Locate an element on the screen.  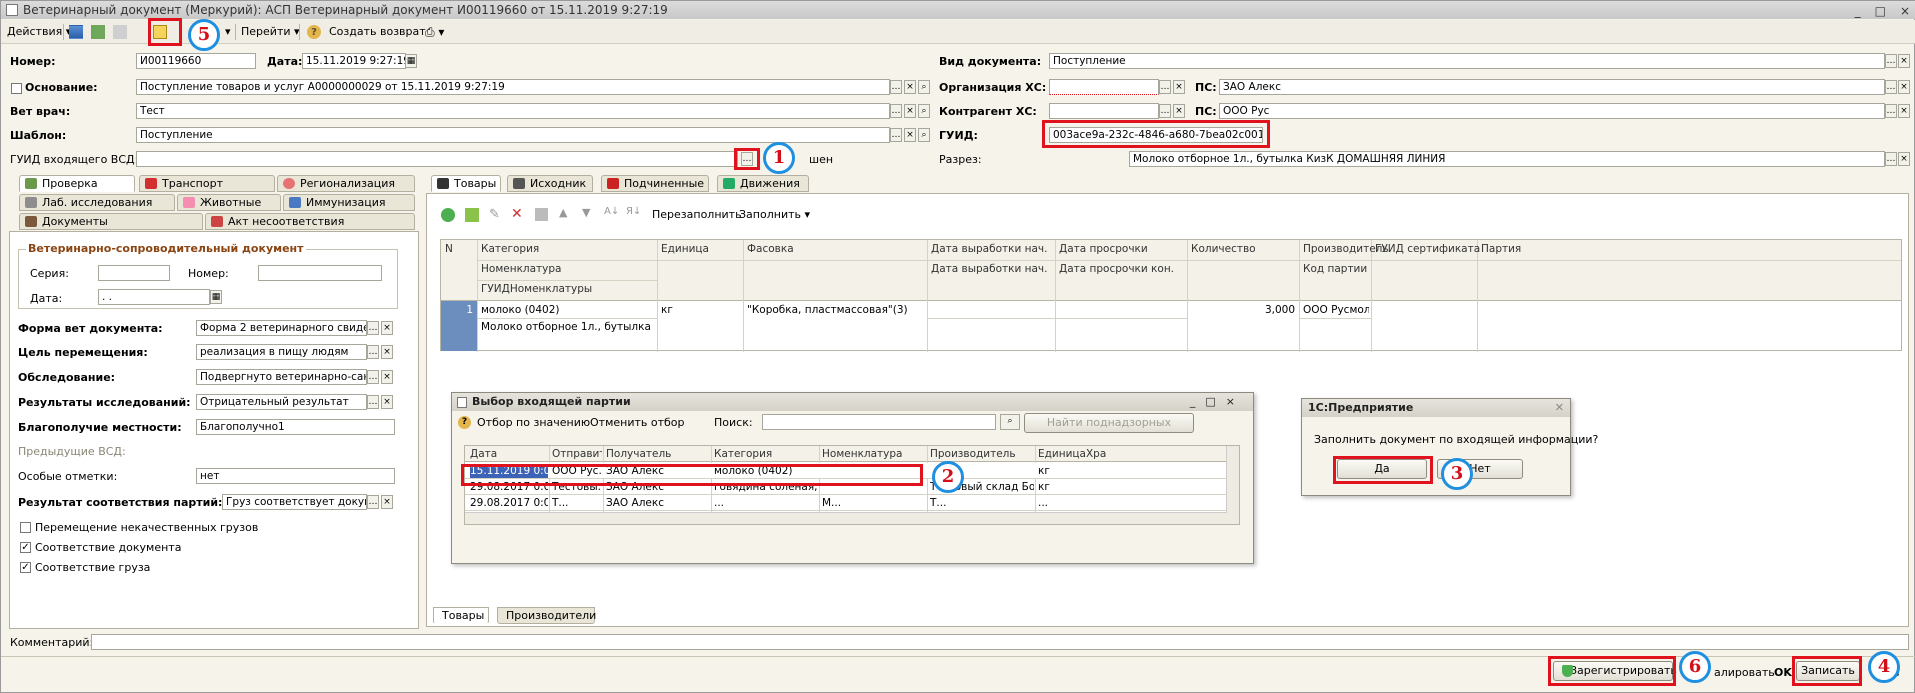
cancel-filter-button: Отменить отбор is located at coordinates (637, 423).